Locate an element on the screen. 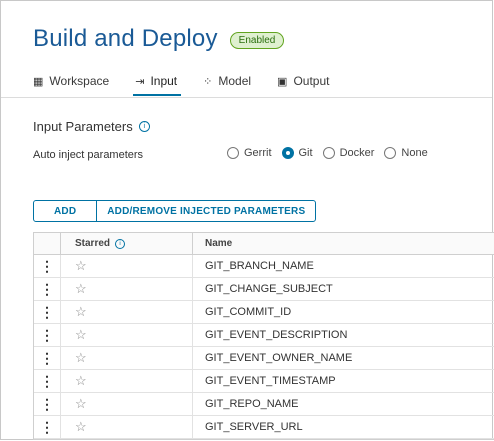 This screenshot has width=494, height=441. model-icon: ⁘ is located at coordinates (208, 81).